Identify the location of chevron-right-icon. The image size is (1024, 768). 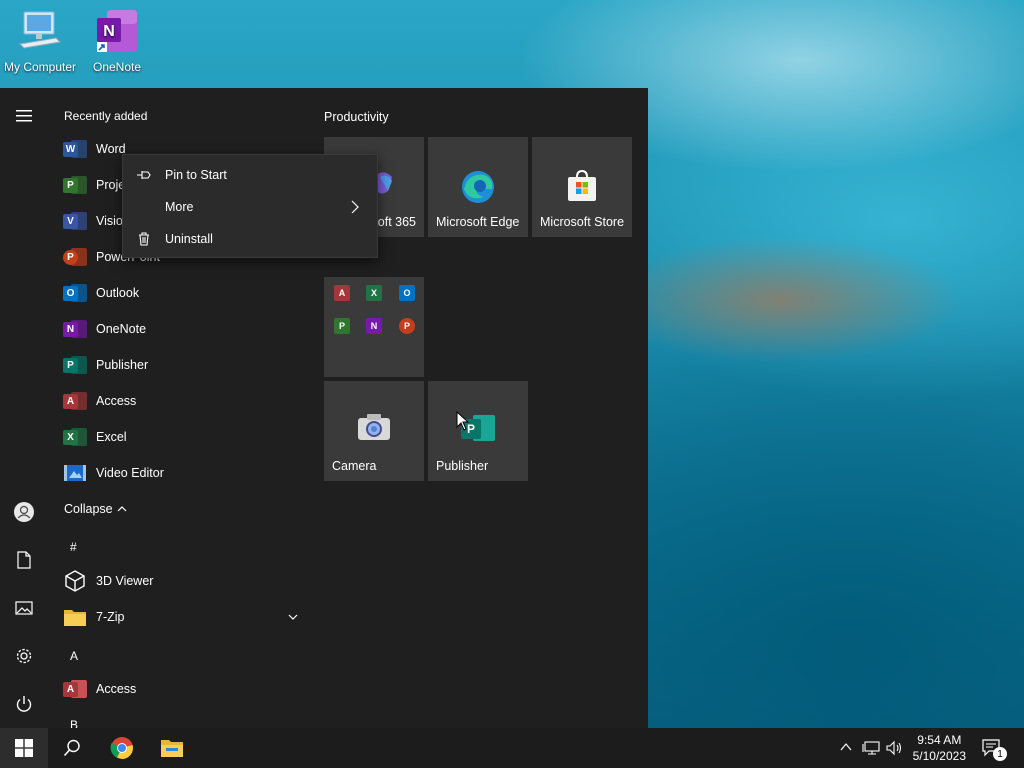
(355, 207).